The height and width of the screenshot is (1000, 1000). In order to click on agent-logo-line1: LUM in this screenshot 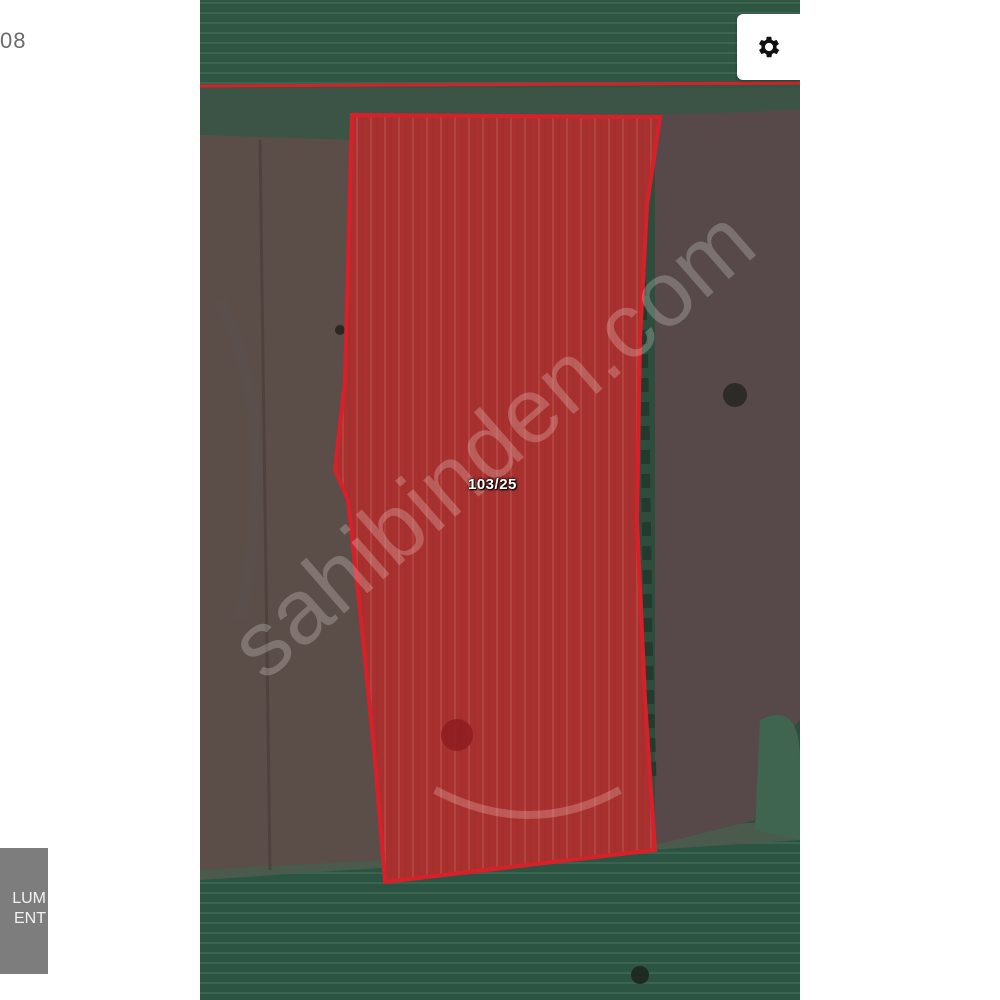, I will do `click(29, 898)`.